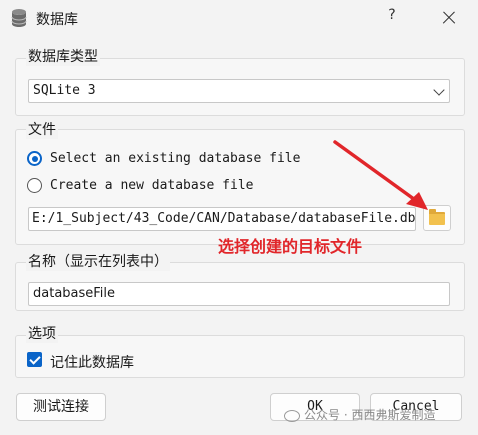 This screenshot has height=435, width=478. Describe the element at coordinates (392, 18) in the screenshot. I see `help-button: ?` at that location.